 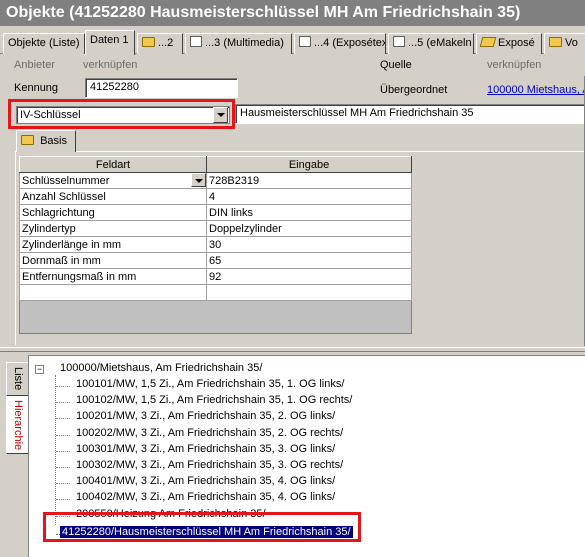 I want to click on table-row: Anzahl Schlüssel 4, so click(x=215, y=196).